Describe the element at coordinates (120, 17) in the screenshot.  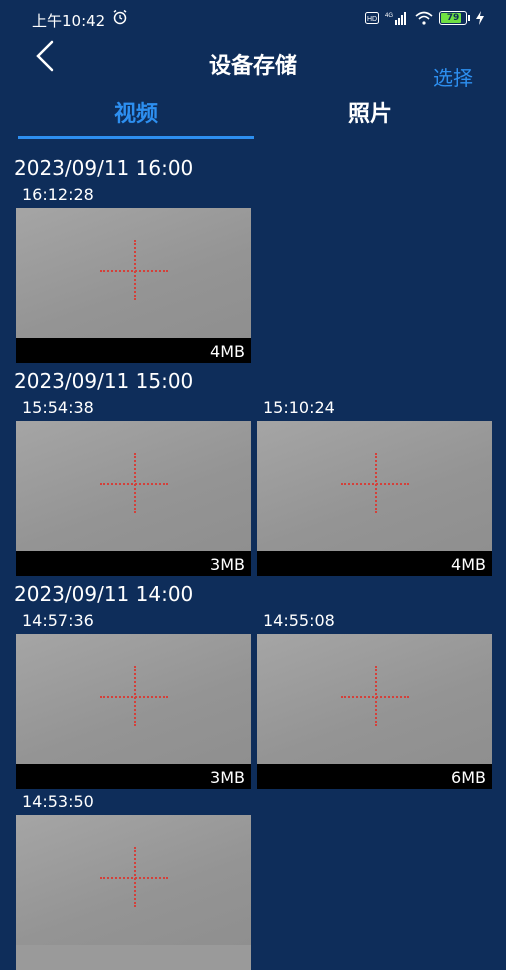
I see `alarm-icon` at that location.